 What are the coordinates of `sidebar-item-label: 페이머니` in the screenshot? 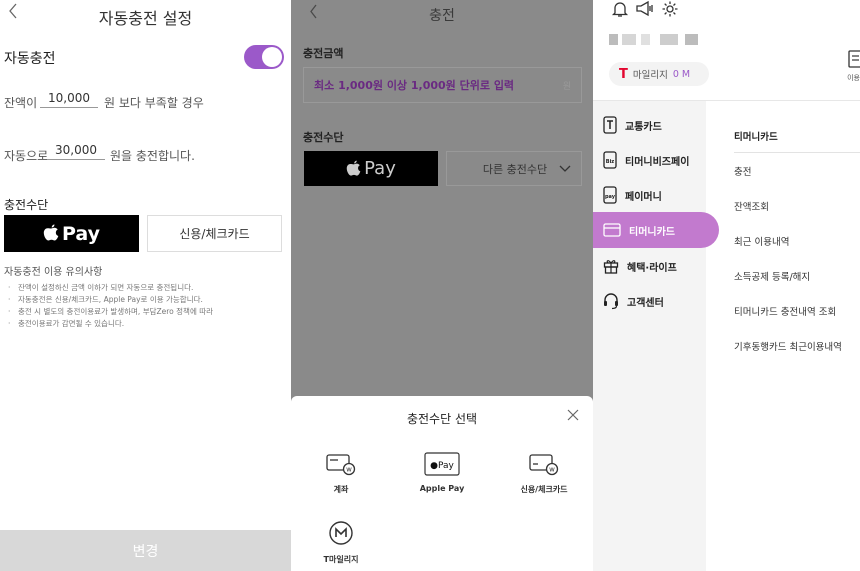 It's located at (643, 197).